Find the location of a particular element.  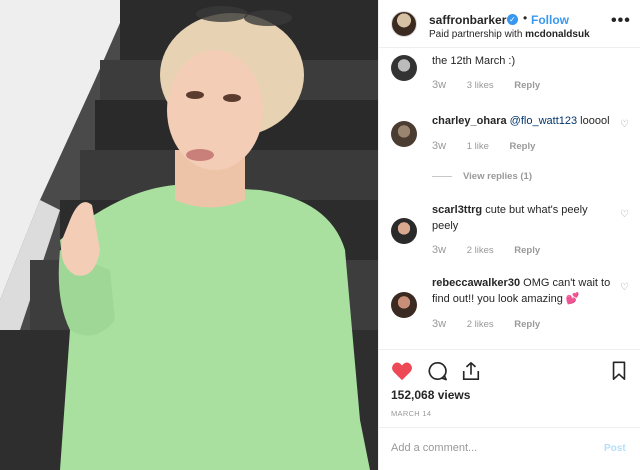

comment-text: charley_ohara @flo_watt123 looool is located at coordinates (523, 121).